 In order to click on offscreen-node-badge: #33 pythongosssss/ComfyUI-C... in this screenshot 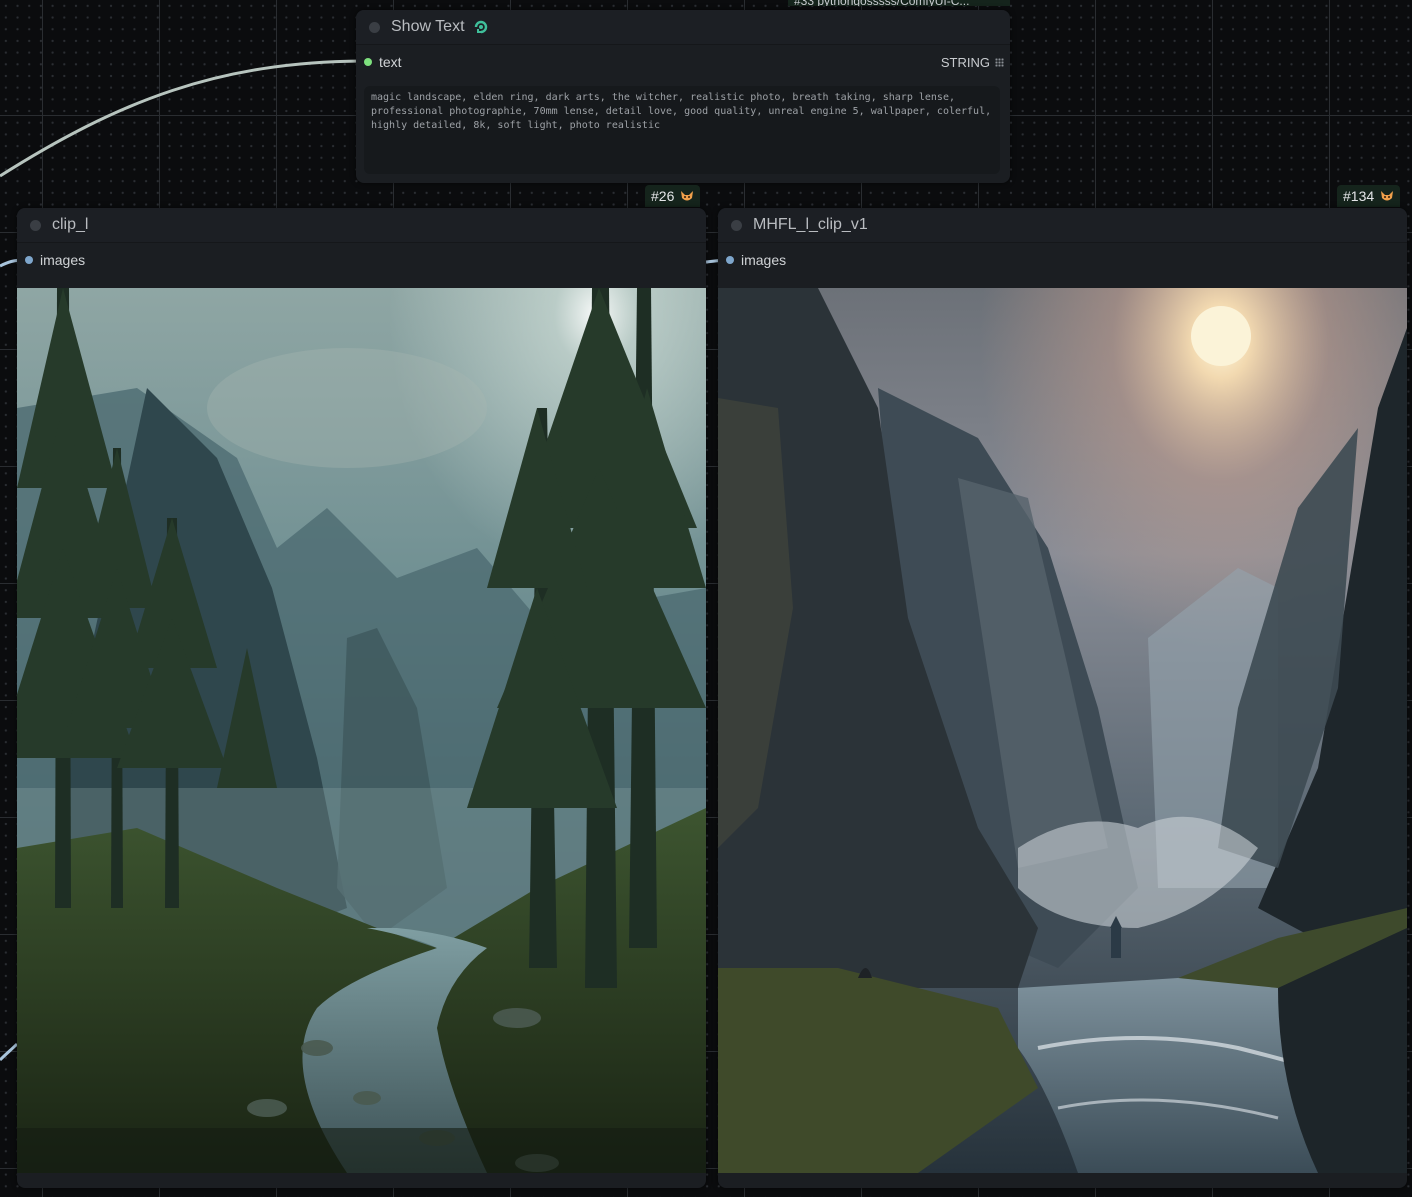, I will do `click(899, 3)`.